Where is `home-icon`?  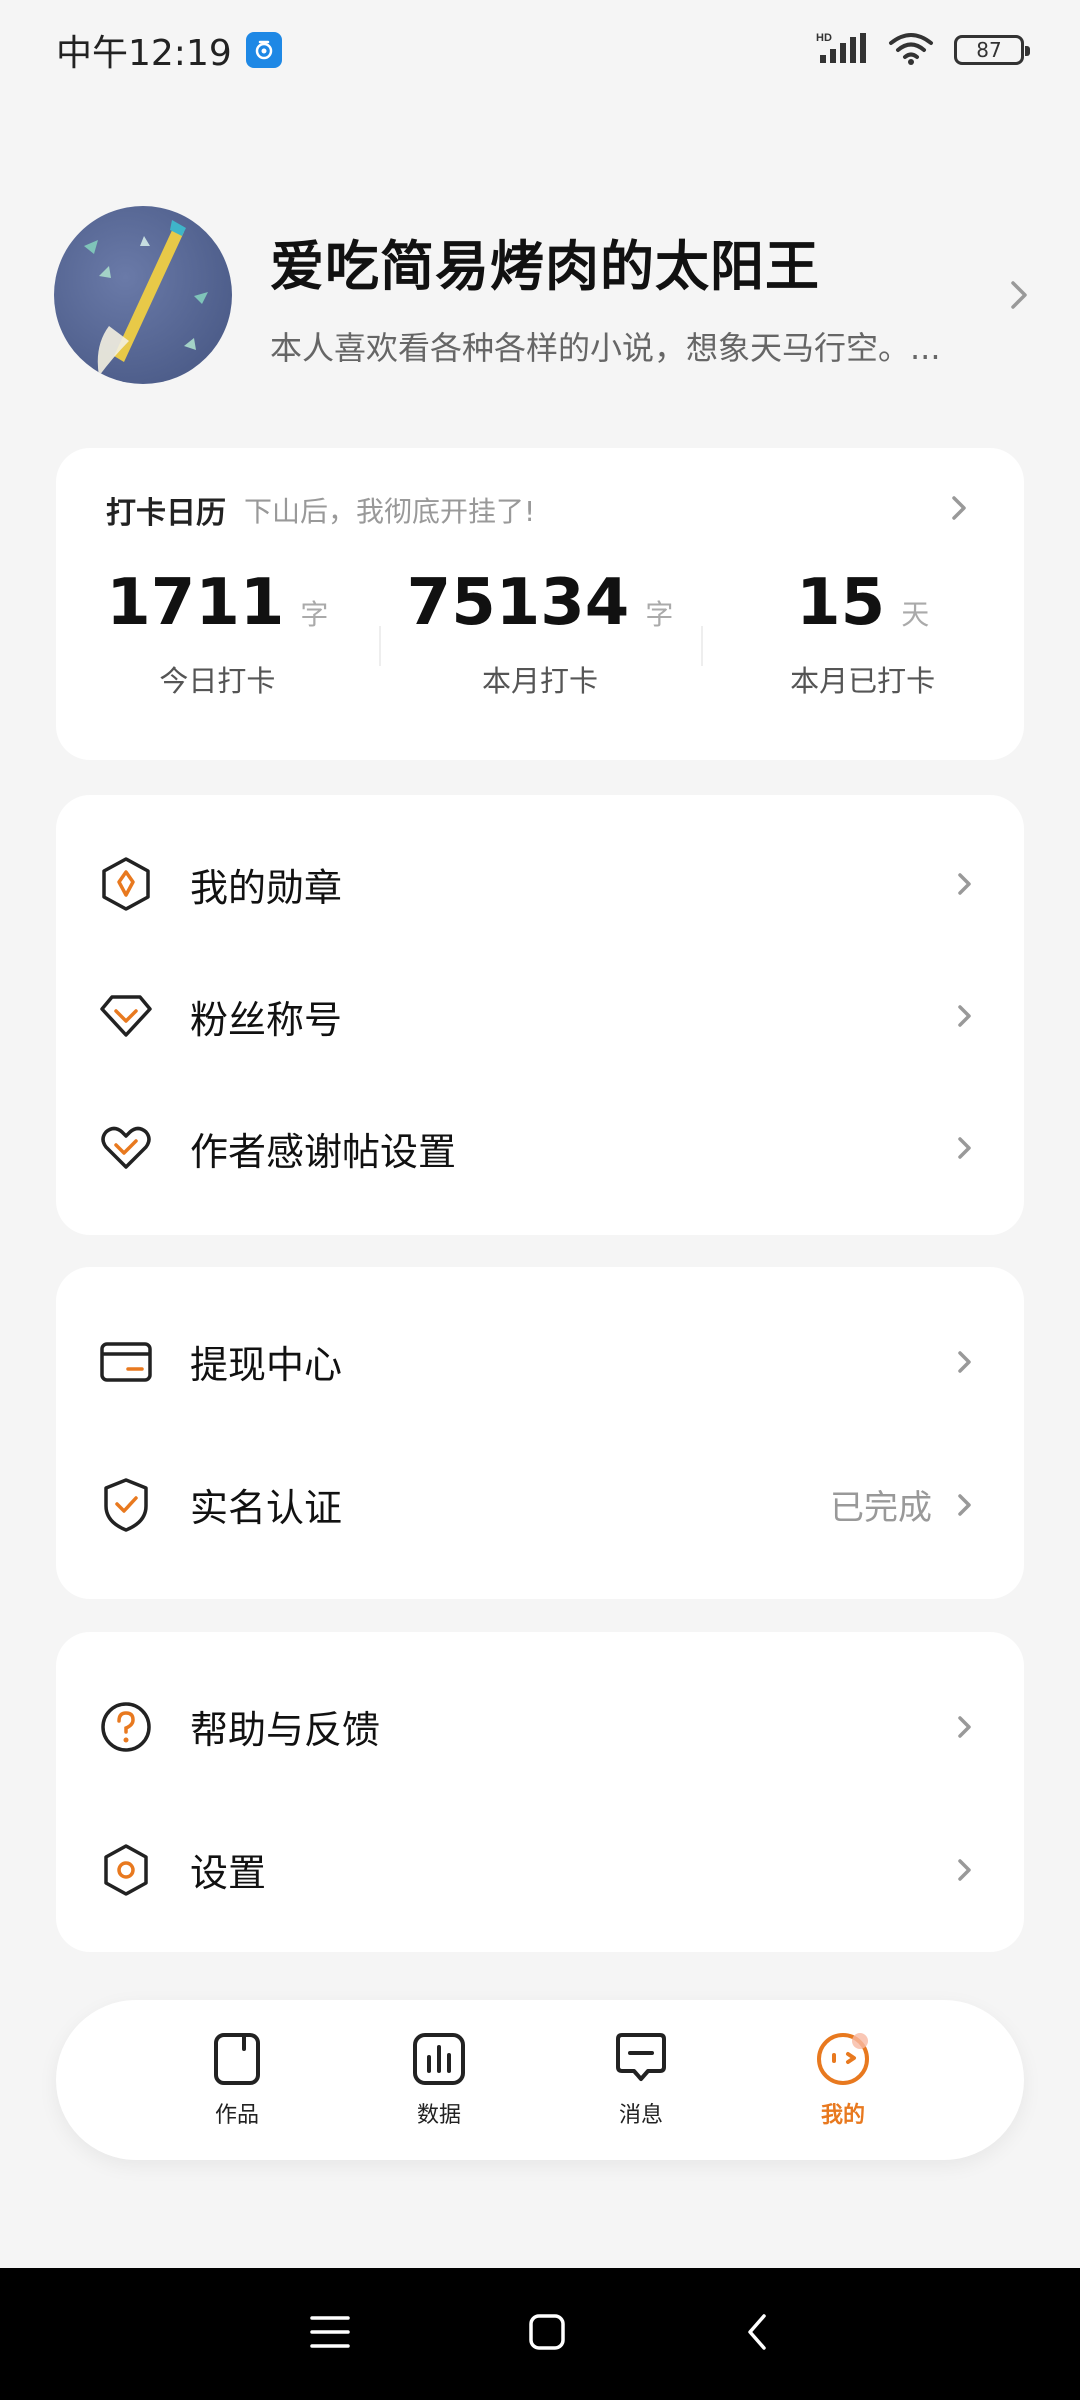
home-icon is located at coordinates (547, 2334).